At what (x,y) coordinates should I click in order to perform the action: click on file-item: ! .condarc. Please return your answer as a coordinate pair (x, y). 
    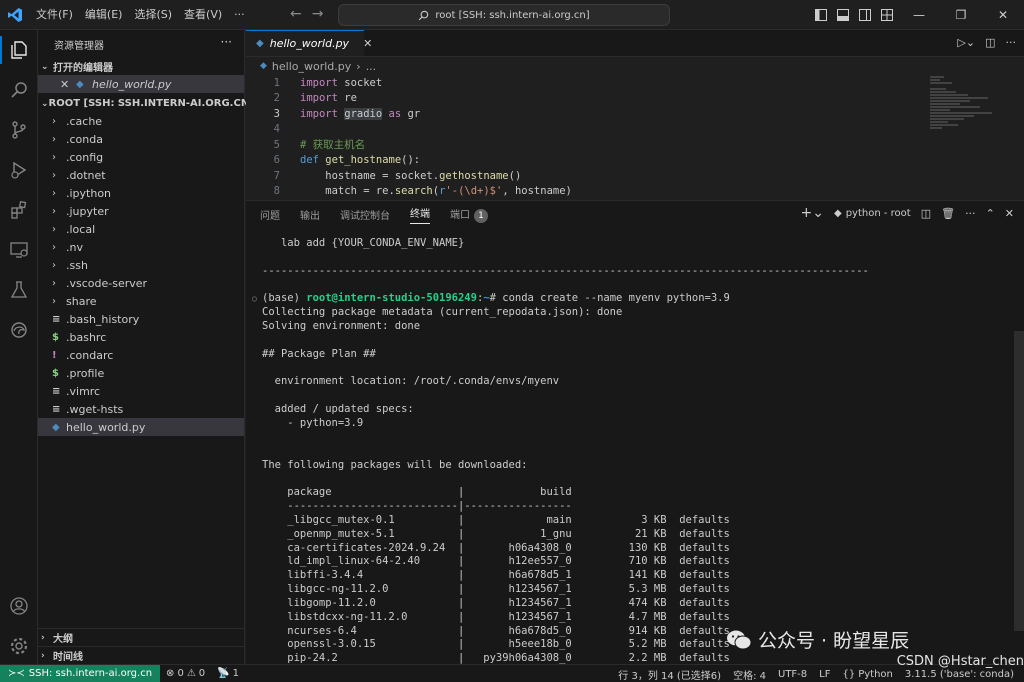
    Looking at the image, I should click on (141, 355).